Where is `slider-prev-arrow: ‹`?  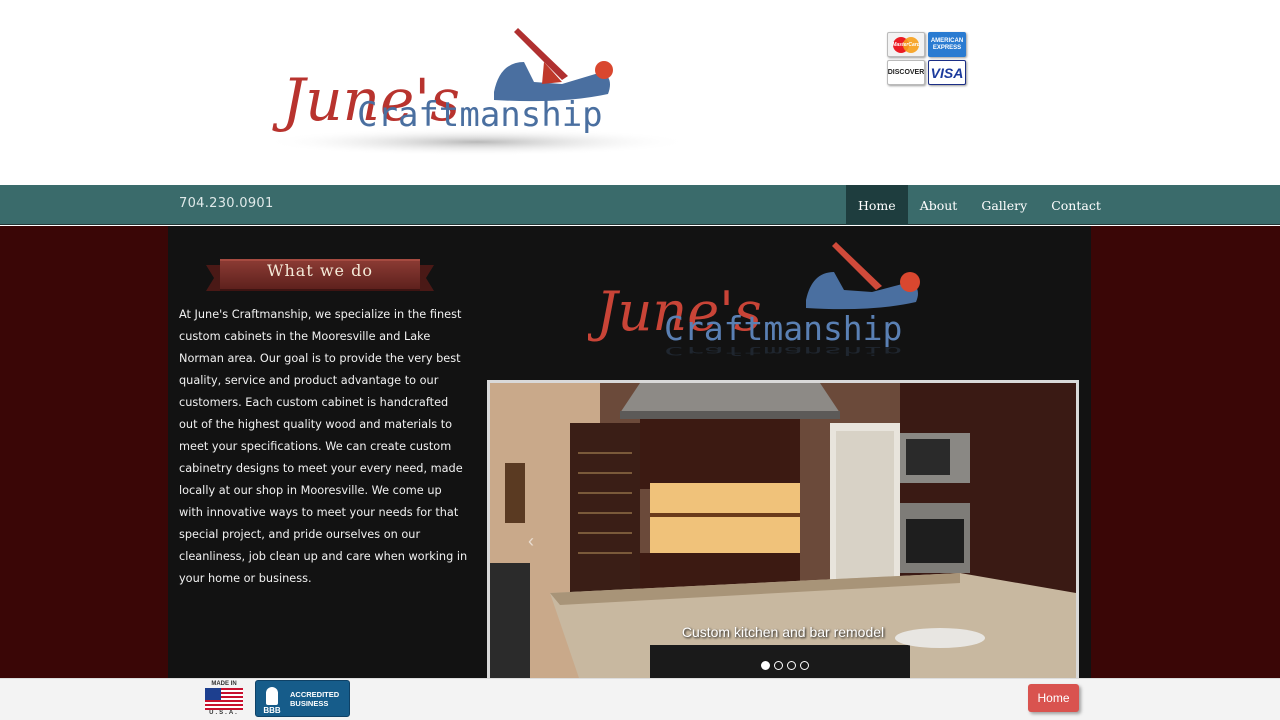 slider-prev-arrow: ‹ is located at coordinates (531, 541).